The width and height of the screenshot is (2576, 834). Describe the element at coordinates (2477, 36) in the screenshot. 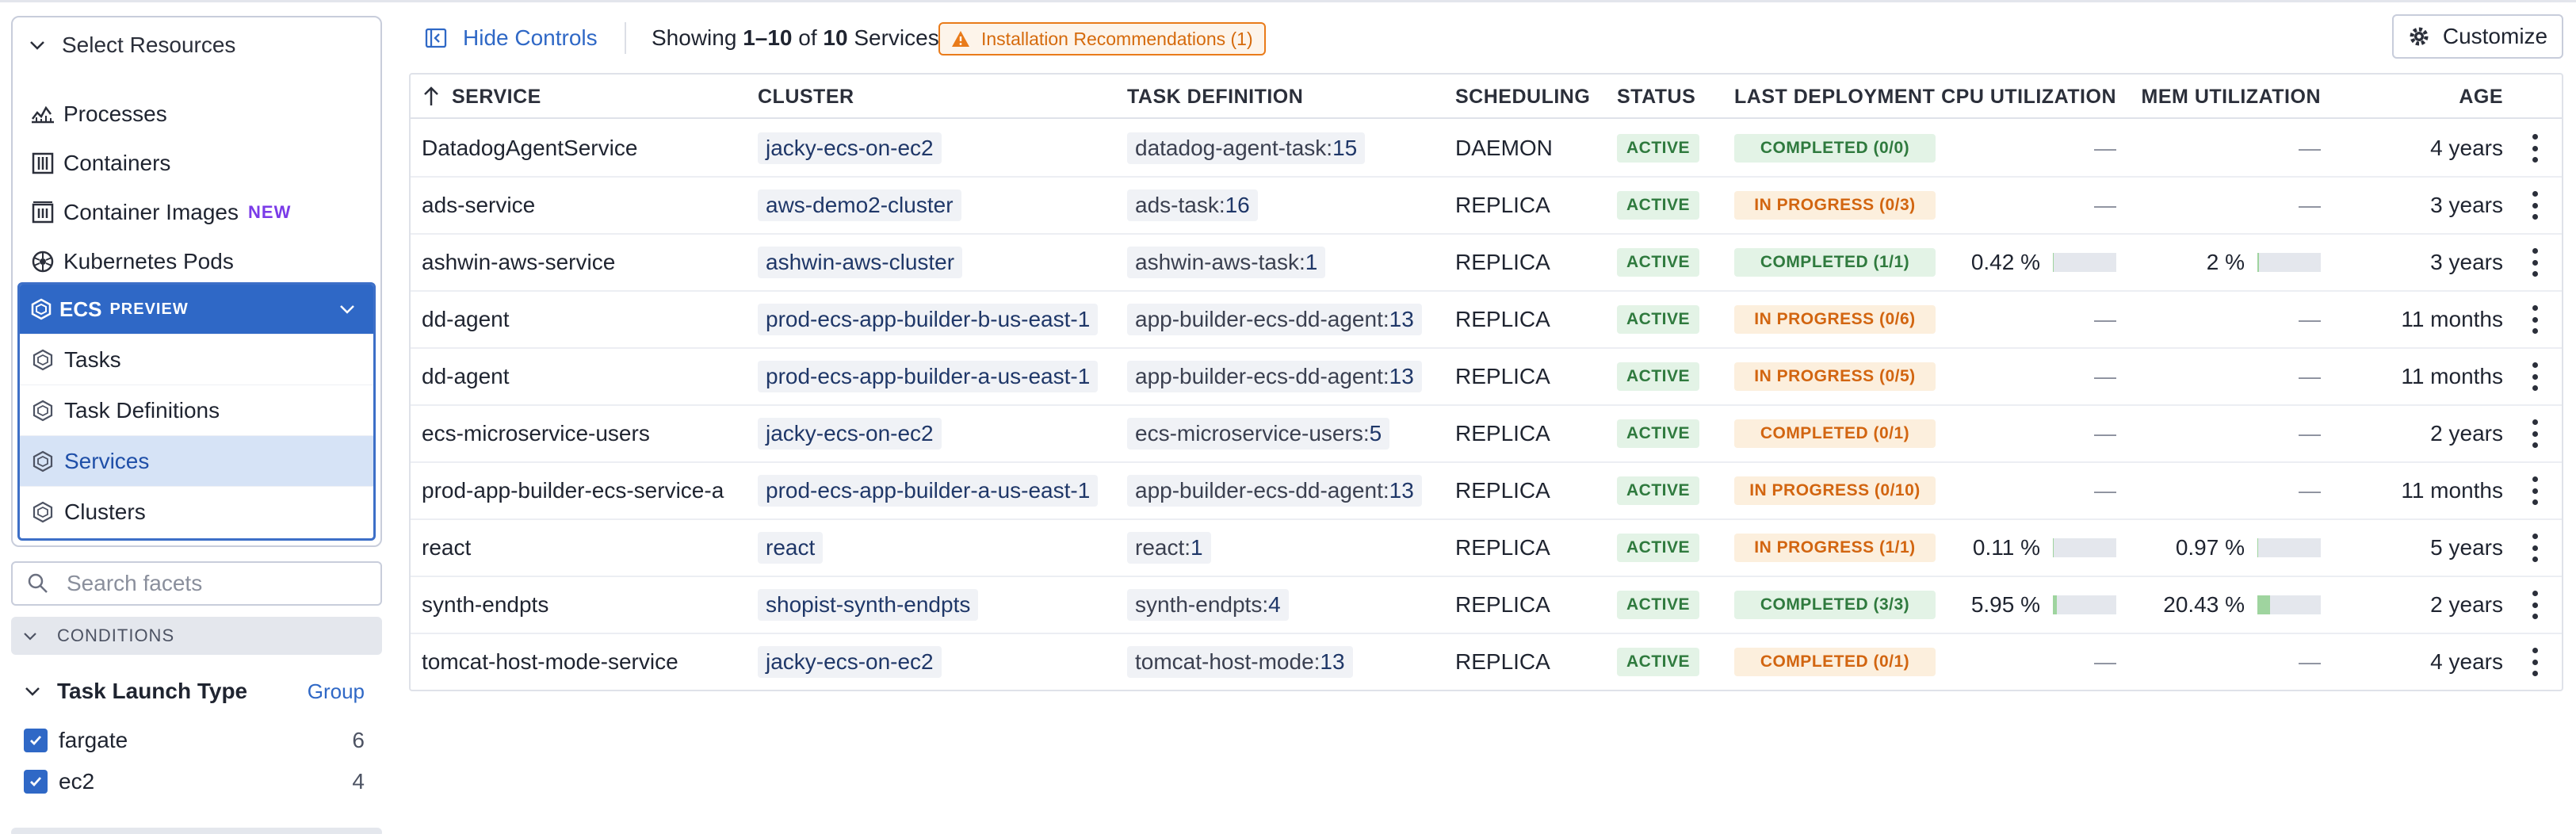

I see `customize-button: Customize` at that location.